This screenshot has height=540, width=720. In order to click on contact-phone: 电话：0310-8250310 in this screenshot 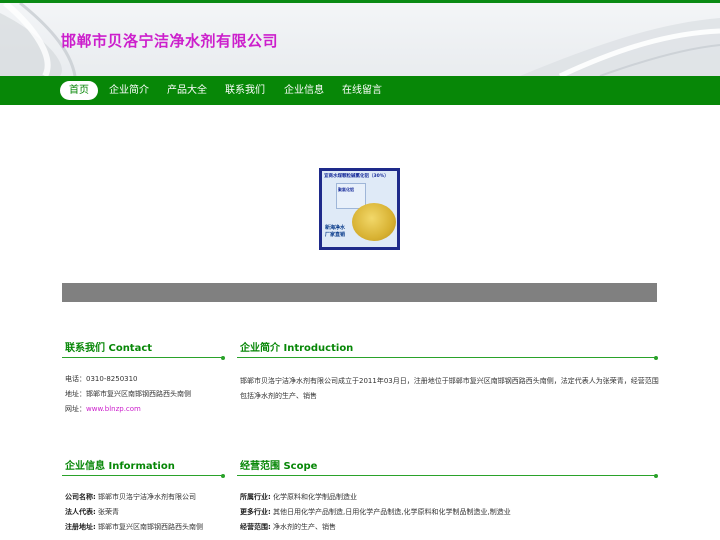, I will do `click(101, 379)`.